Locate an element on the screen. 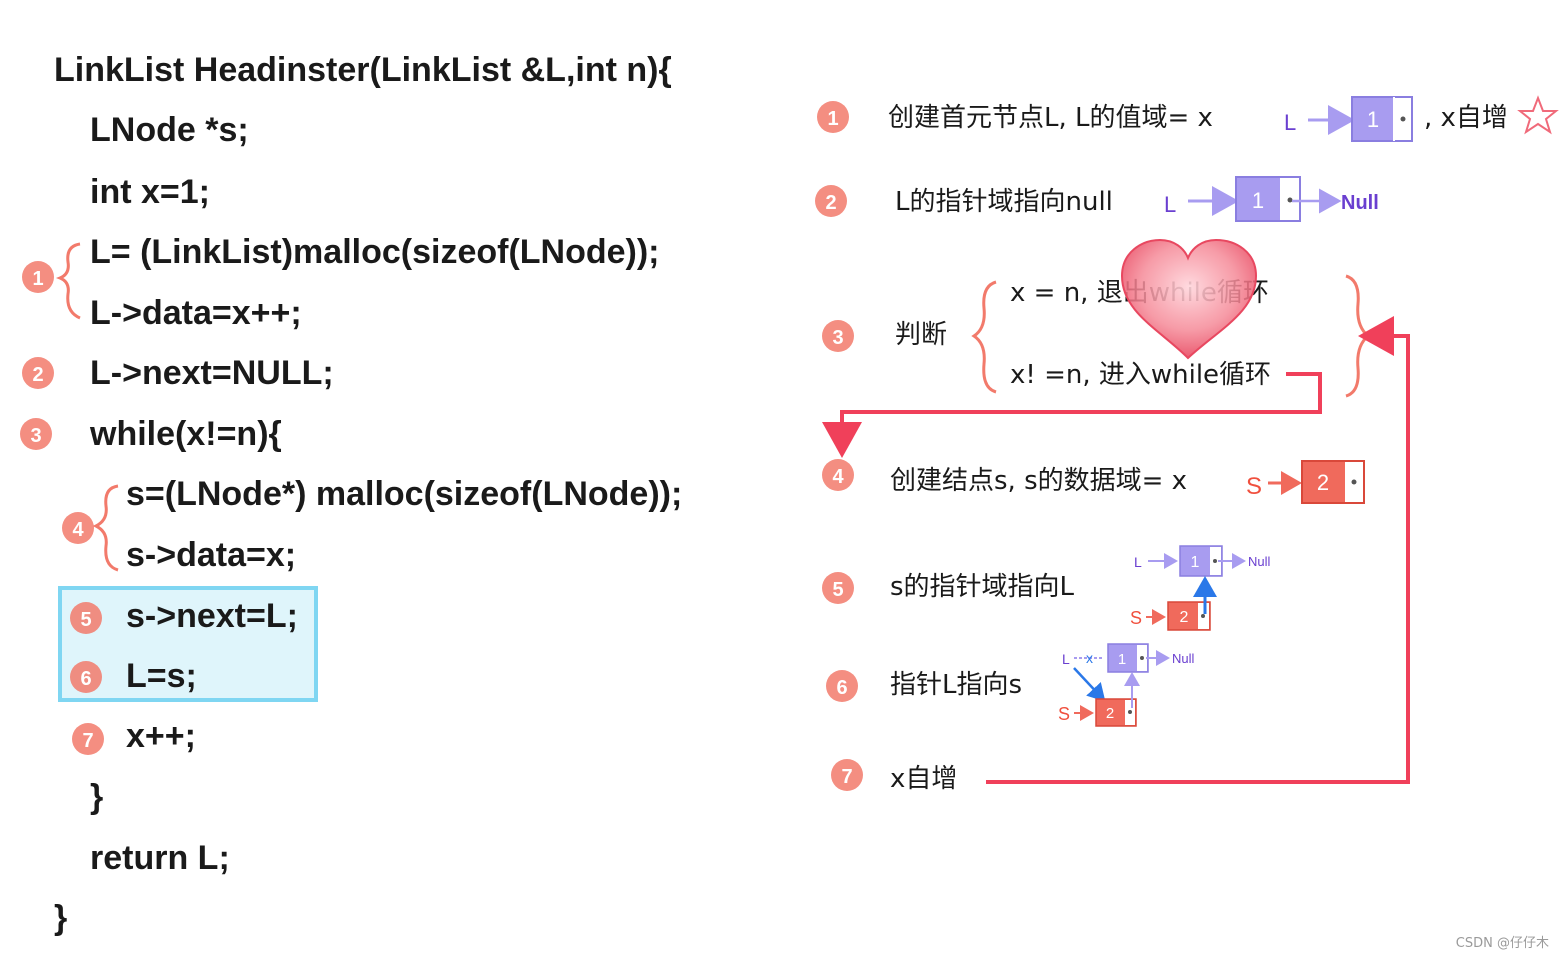  code-marker-4: 4 is located at coordinates (78, 528).